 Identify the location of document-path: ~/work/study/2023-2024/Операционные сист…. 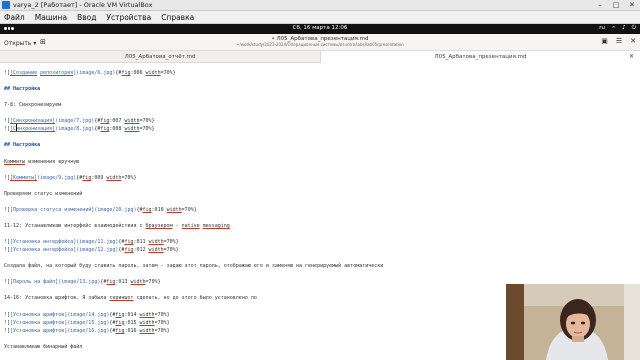
(320, 44).